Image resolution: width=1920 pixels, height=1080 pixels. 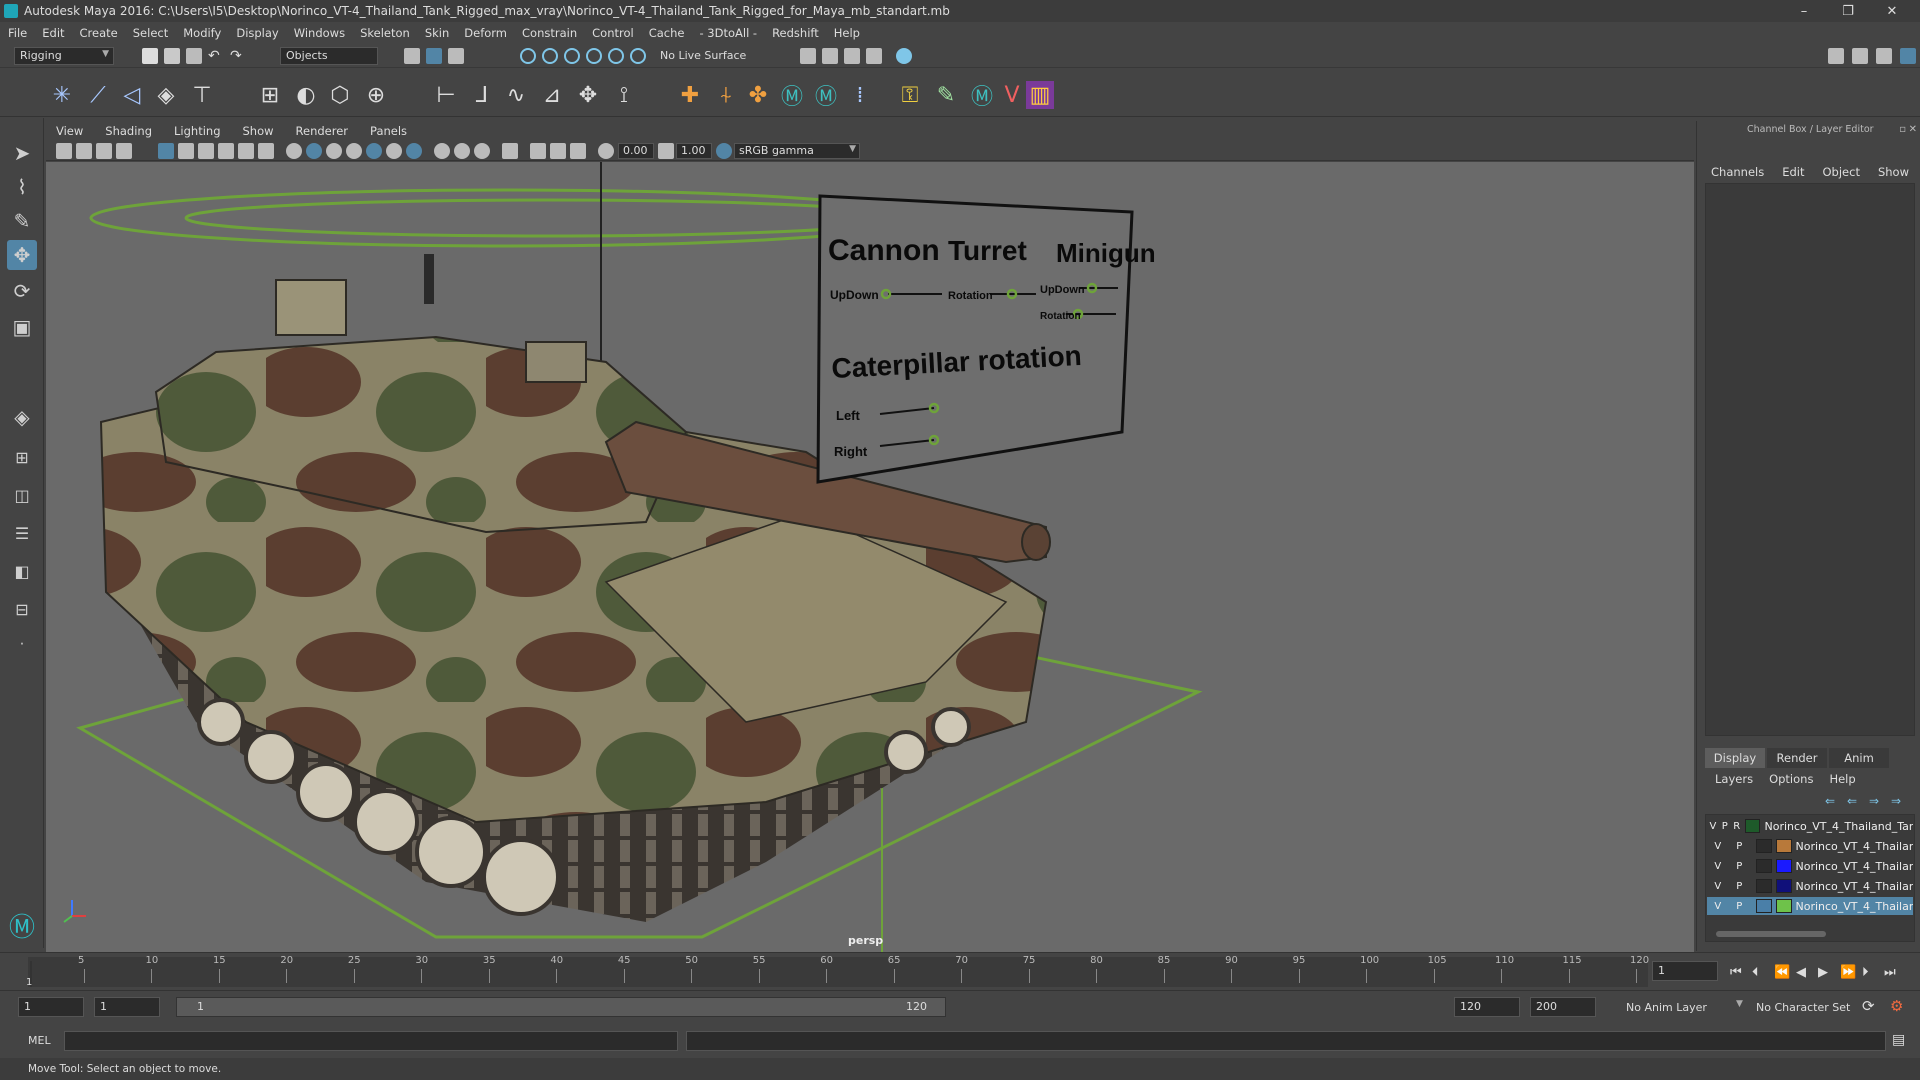 What do you see at coordinates (104, 151) in the screenshot?
I see `bookmark-icon` at bounding box center [104, 151].